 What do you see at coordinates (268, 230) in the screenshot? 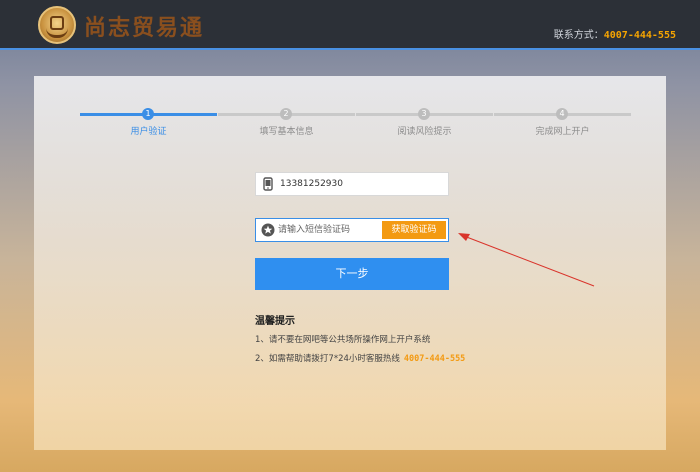
I see `star-badge-icon` at bounding box center [268, 230].